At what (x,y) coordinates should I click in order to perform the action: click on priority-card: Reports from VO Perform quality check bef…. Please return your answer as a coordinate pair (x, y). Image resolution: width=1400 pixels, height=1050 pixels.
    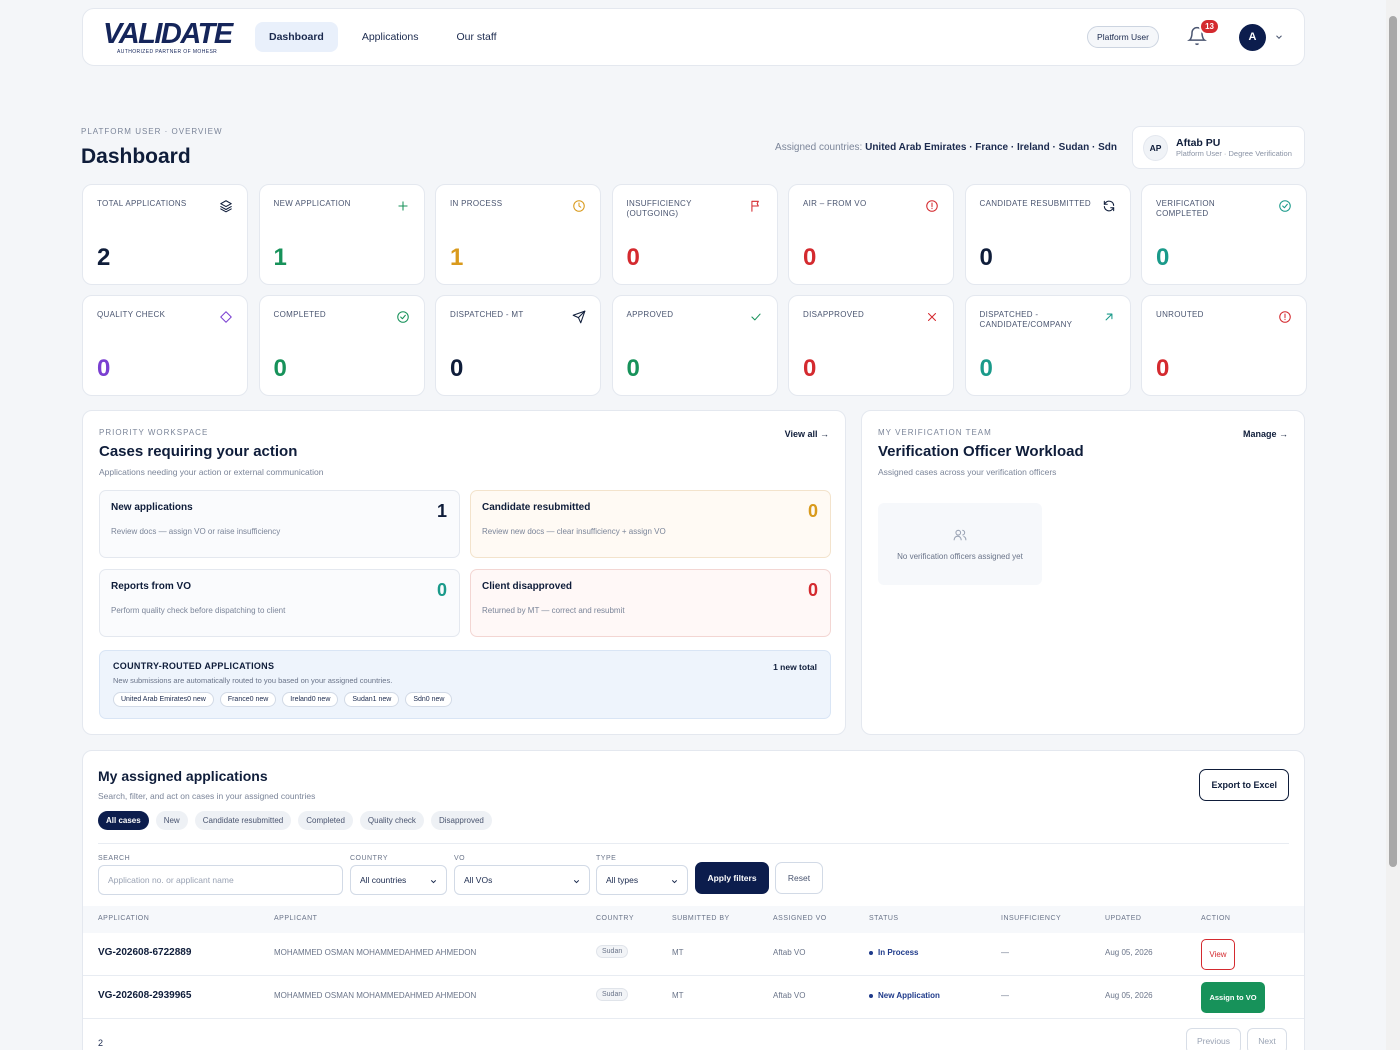
    Looking at the image, I should click on (279, 603).